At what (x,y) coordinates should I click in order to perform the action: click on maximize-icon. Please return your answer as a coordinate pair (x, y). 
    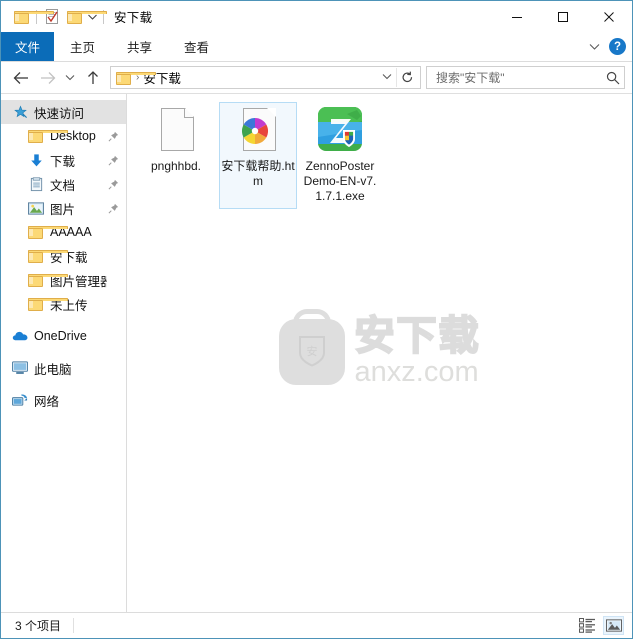
    Looking at the image, I should click on (563, 16).